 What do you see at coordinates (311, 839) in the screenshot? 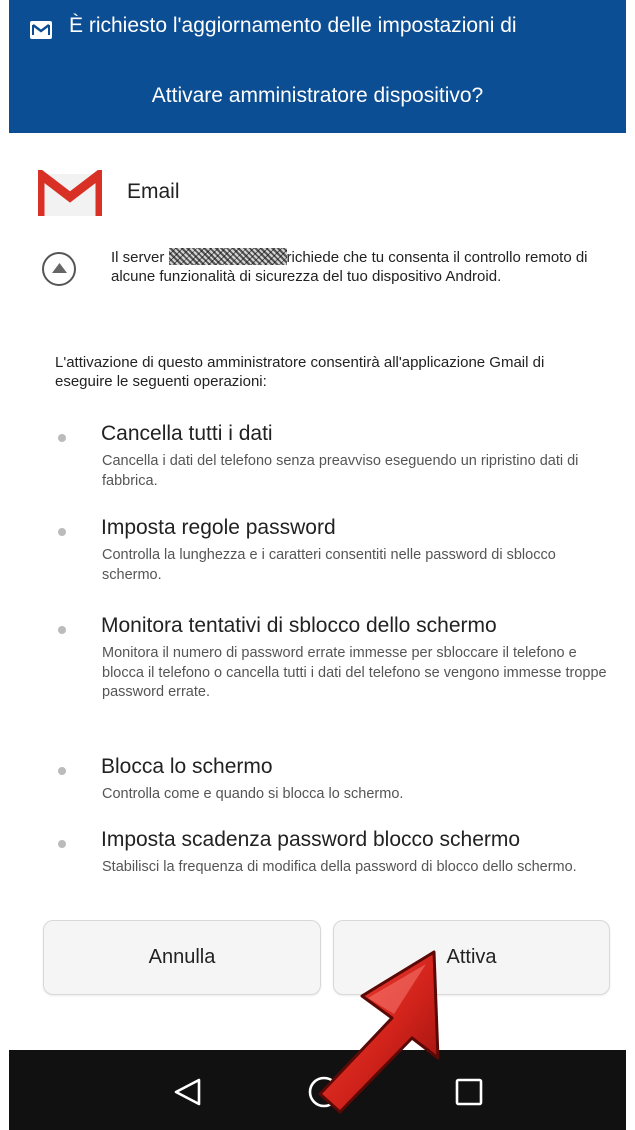
I see `permission-title: Imposta scadenza password blocco schermo` at bounding box center [311, 839].